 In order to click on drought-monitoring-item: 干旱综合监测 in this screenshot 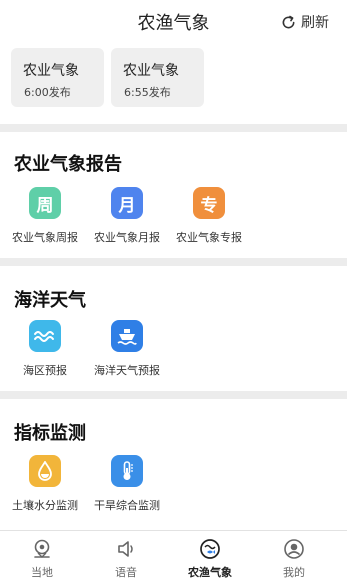, I will do `click(127, 484)`.